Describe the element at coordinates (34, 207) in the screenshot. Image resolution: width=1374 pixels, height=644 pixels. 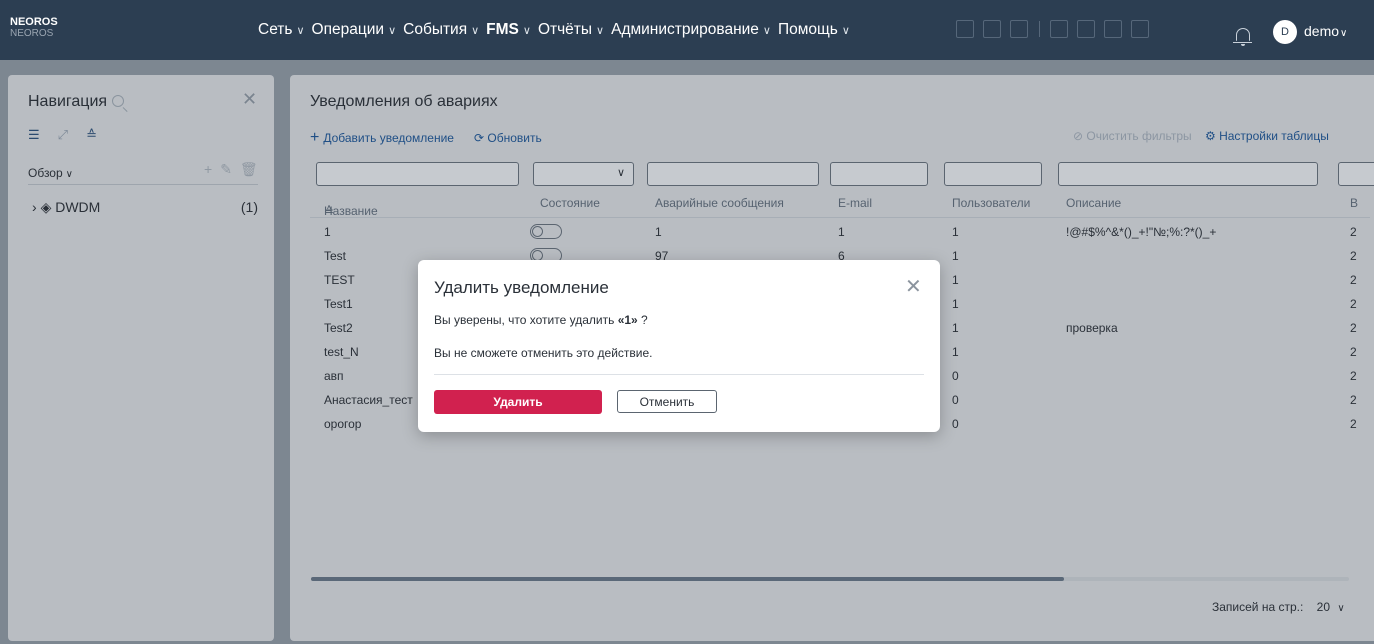
I see `chevron-right-icon: ›` at that location.